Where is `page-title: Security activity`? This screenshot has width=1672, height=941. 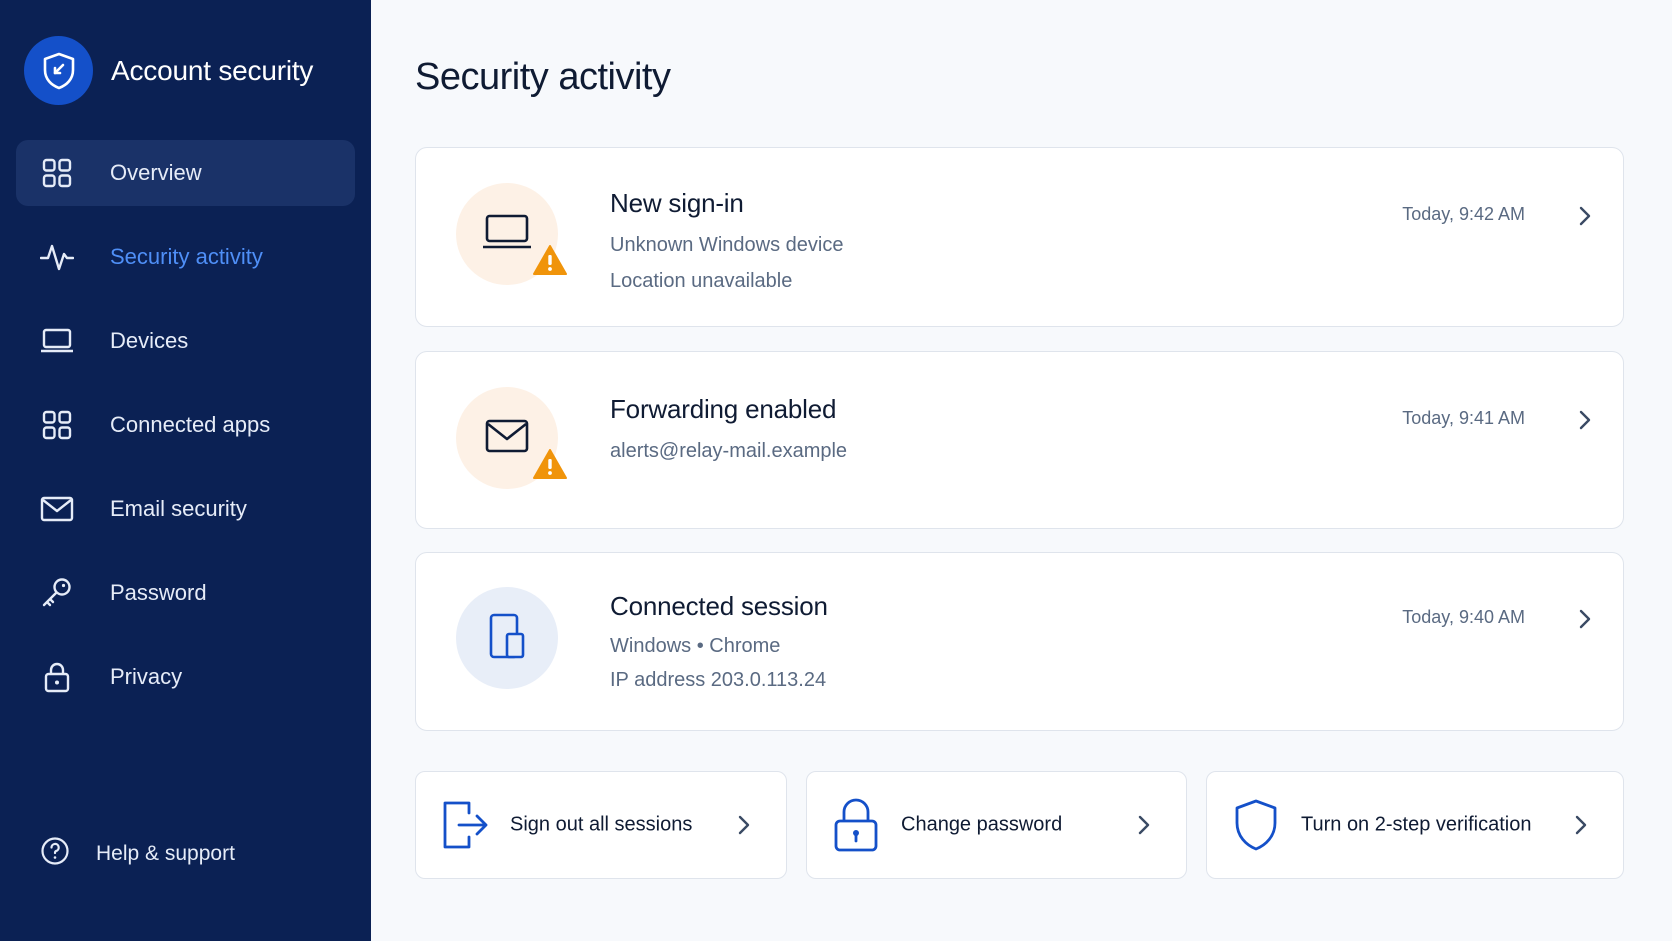 page-title: Security activity is located at coordinates (543, 77).